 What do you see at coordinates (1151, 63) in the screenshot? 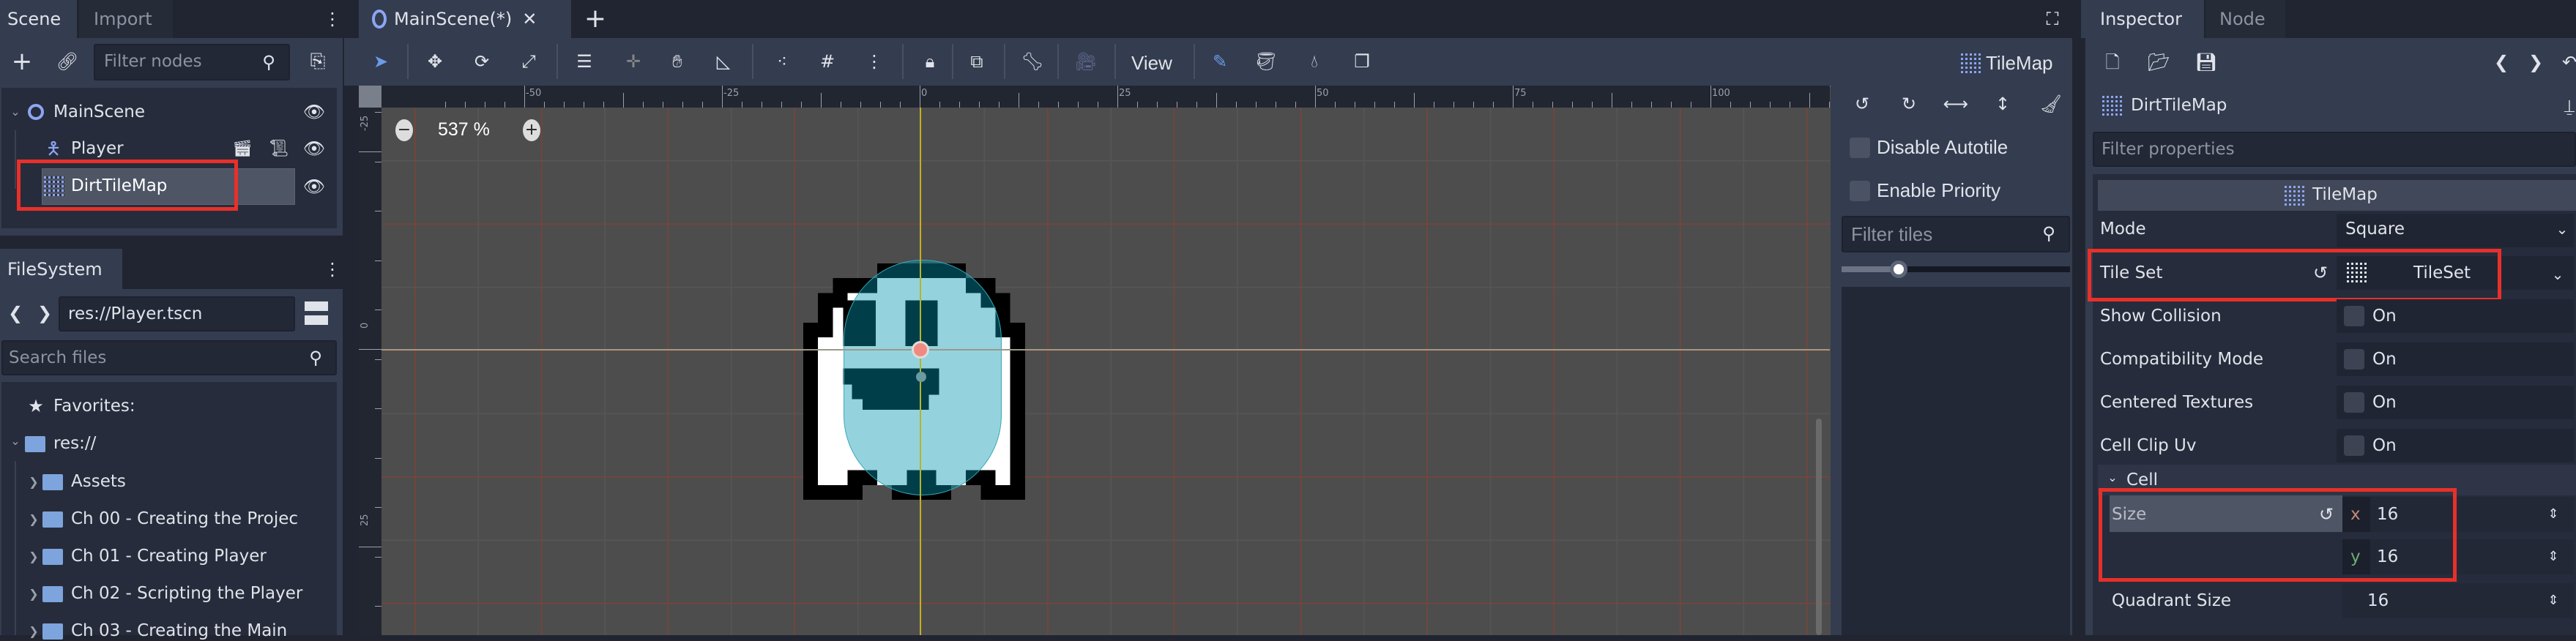
I see `view-menu: View` at bounding box center [1151, 63].